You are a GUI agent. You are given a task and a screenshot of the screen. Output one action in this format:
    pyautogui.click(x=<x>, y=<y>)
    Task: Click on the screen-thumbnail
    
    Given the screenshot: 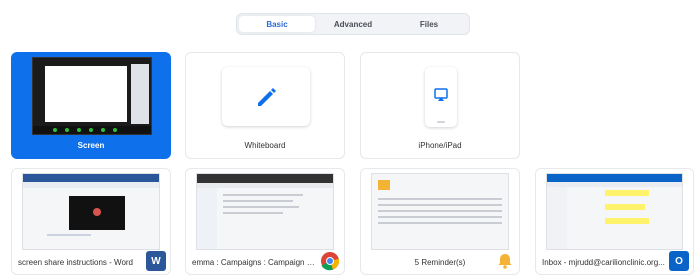 What is the action you would take?
    pyautogui.click(x=92, y=96)
    